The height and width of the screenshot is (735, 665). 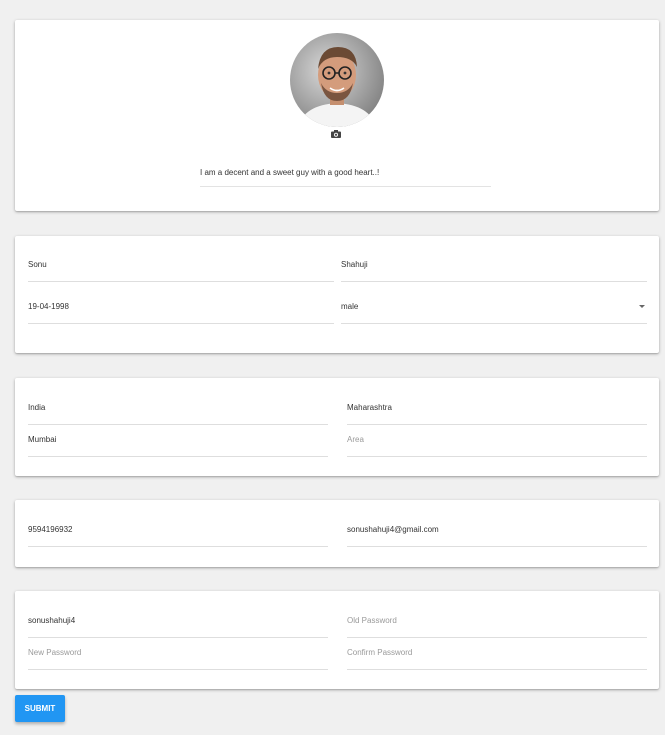 I want to click on first-name-field: Sonu, so click(x=181, y=270).